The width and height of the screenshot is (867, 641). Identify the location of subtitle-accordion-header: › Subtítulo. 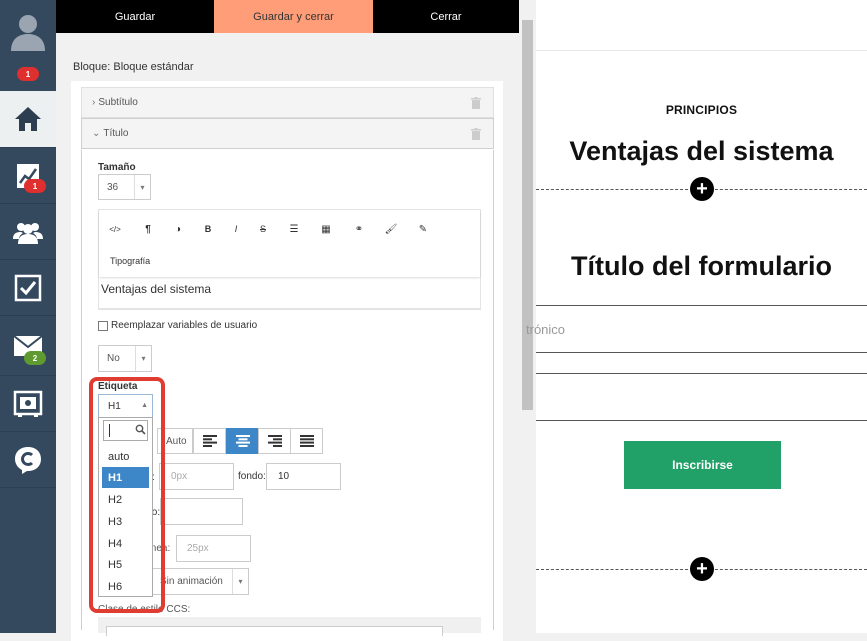
(287, 102).